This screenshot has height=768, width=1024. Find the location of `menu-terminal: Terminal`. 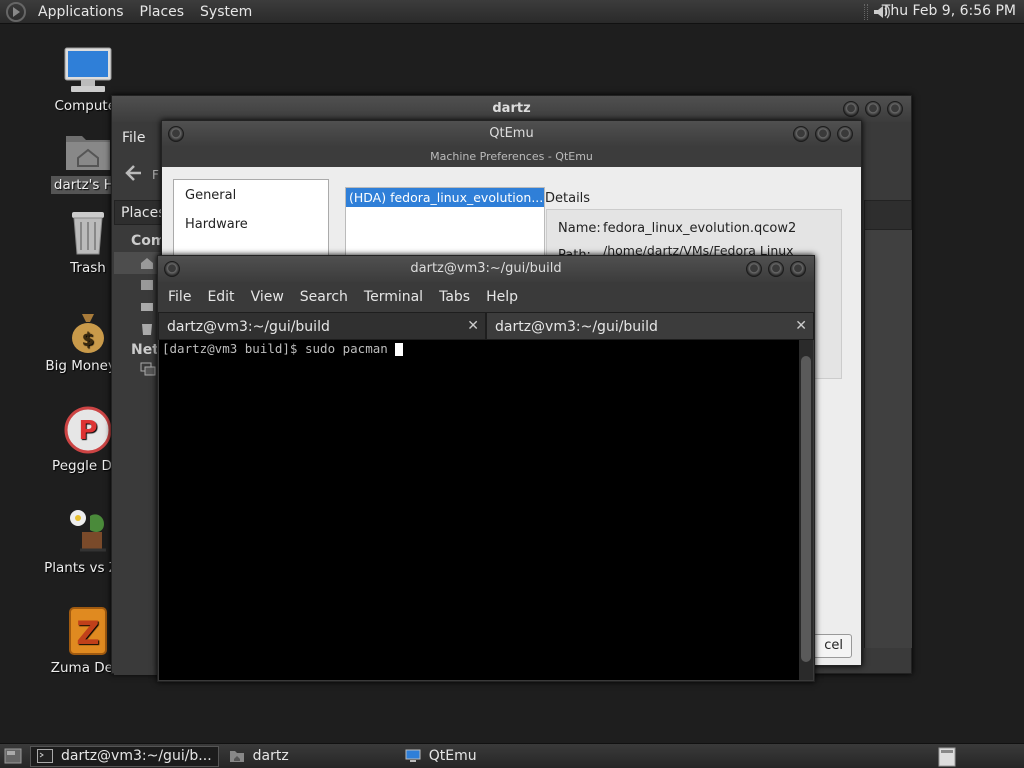

menu-terminal: Terminal is located at coordinates (393, 297).